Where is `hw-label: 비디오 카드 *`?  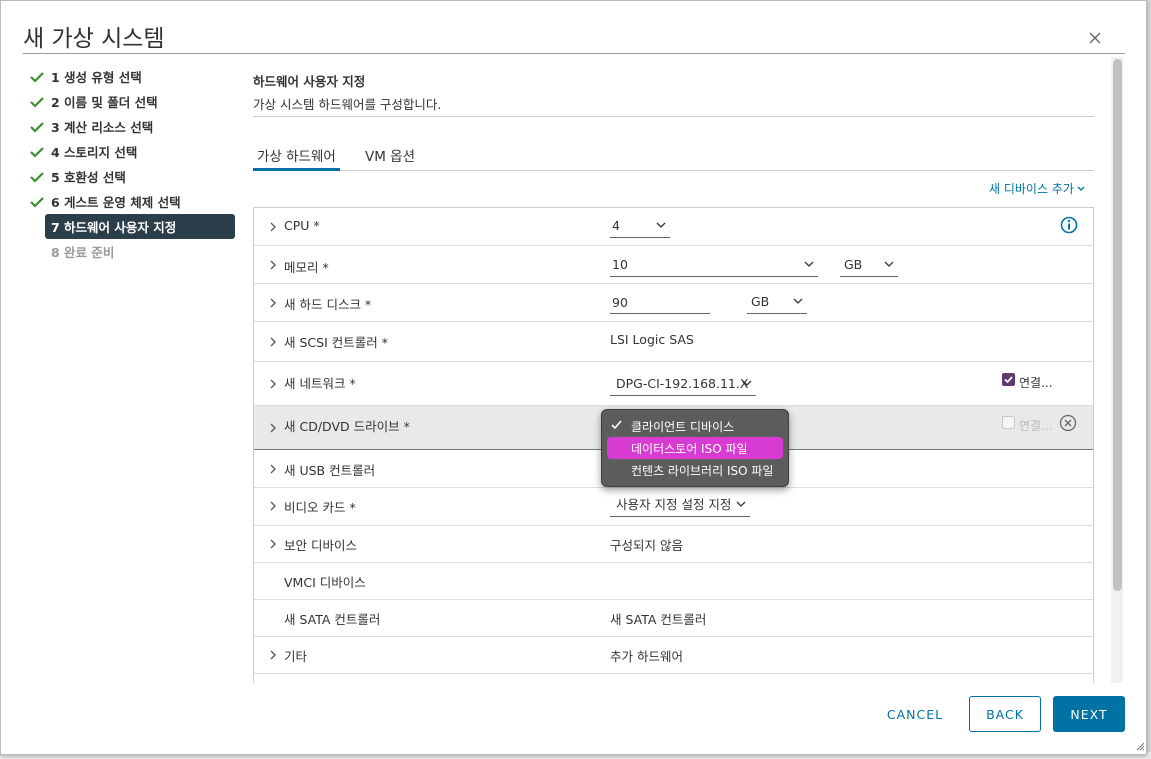
hw-label: 비디오 카드 * is located at coordinates (320, 507).